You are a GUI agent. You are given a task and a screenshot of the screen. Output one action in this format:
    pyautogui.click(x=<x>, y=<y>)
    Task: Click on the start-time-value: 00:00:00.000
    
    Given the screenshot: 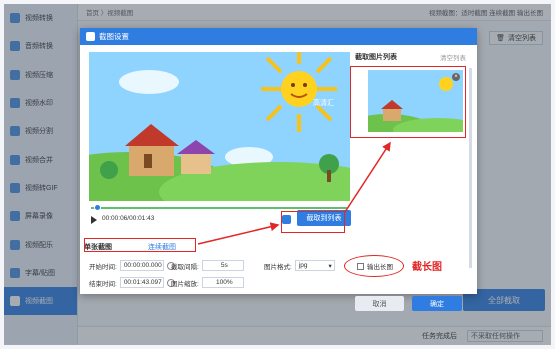 What is the action you would take?
    pyautogui.click(x=142, y=265)
    